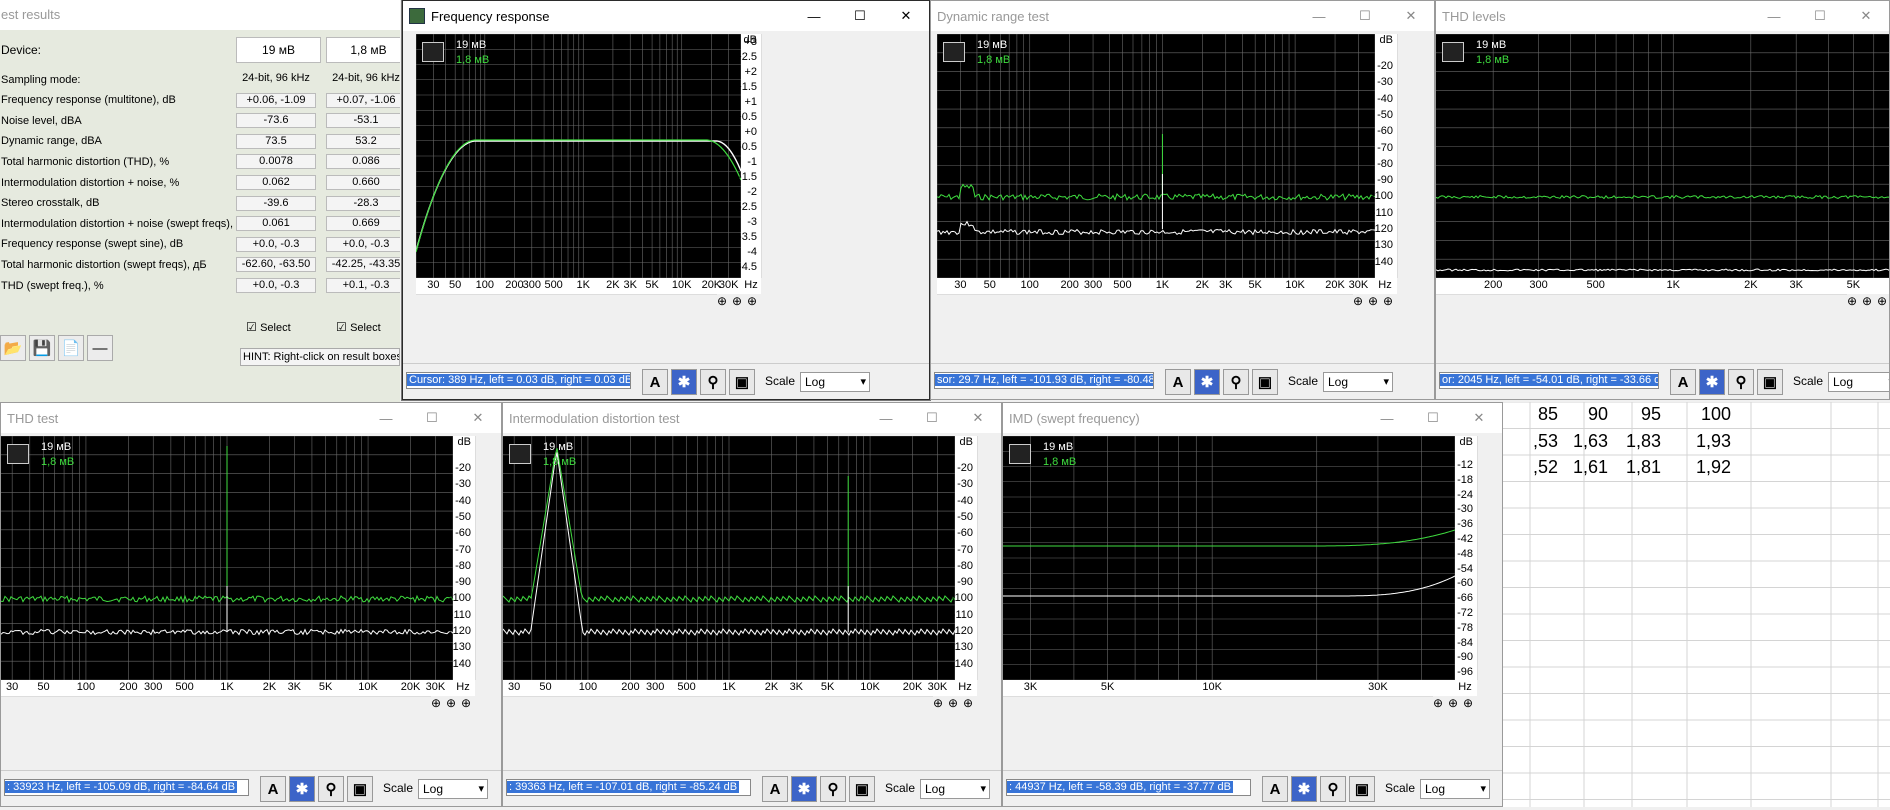  I want to click on sheet-cell: 90, so click(1598, 414).